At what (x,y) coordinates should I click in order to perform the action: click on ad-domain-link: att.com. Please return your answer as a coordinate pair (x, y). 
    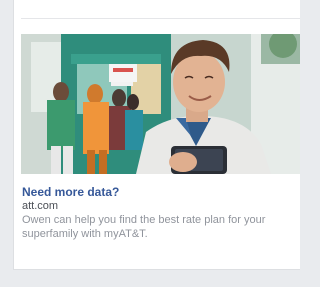
    Looking at the image, I should click on (158, 206).